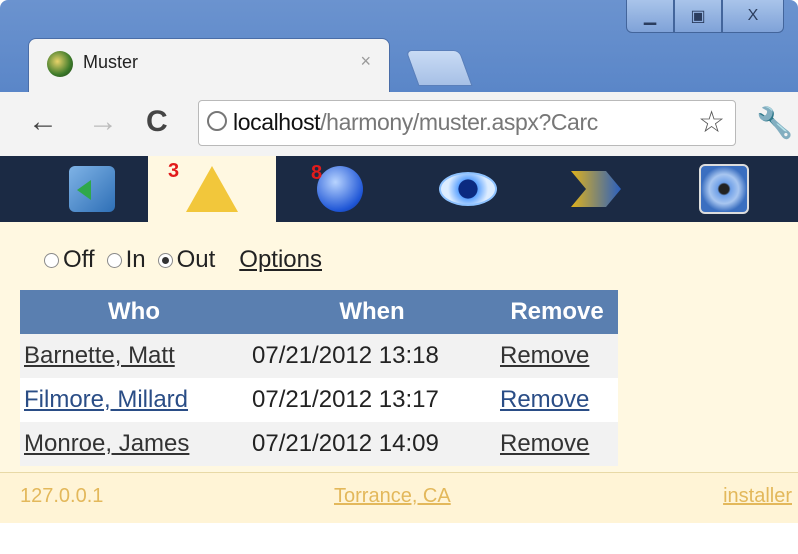 Image resolution: width=798 pixels, height=554 pixels. I want to click on close-icon: X, so click(753, 15).